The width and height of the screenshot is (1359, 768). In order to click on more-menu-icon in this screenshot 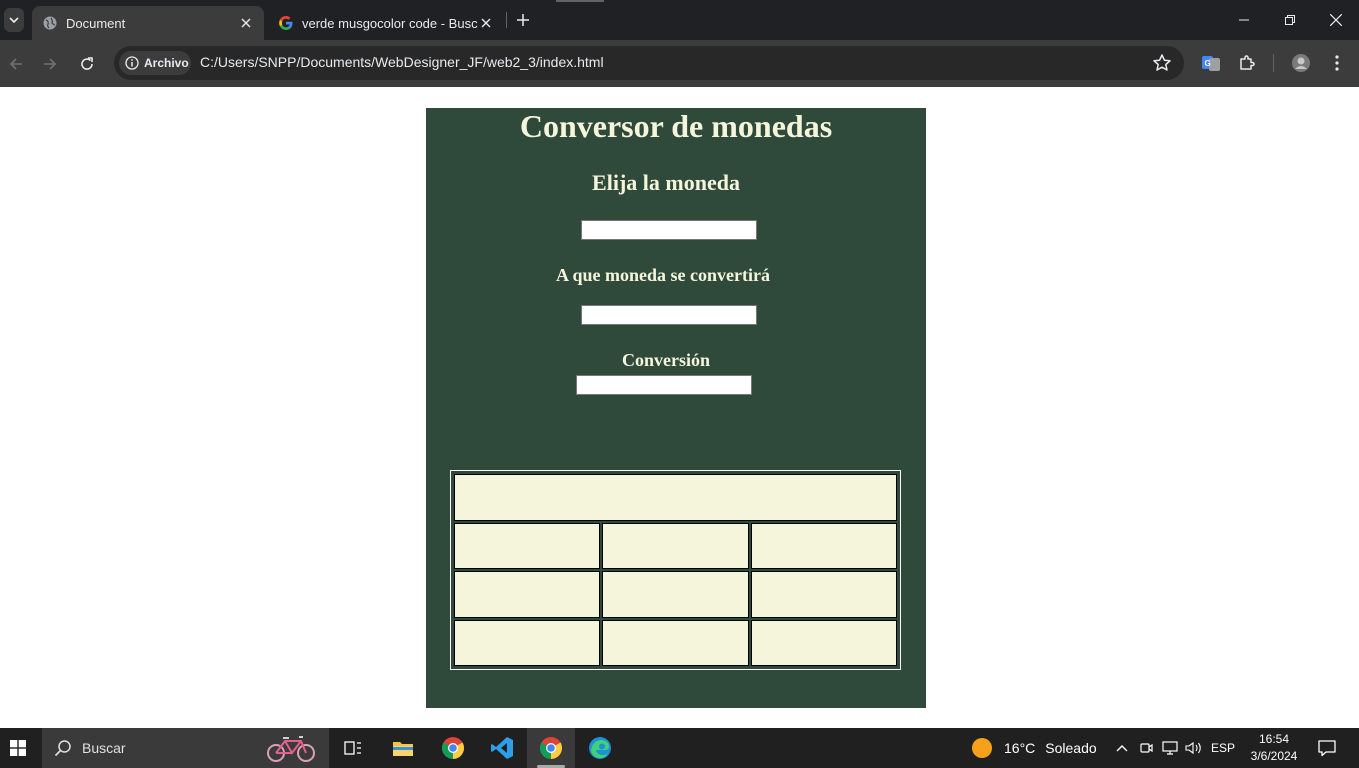, I will do `click(1337, 63)`.